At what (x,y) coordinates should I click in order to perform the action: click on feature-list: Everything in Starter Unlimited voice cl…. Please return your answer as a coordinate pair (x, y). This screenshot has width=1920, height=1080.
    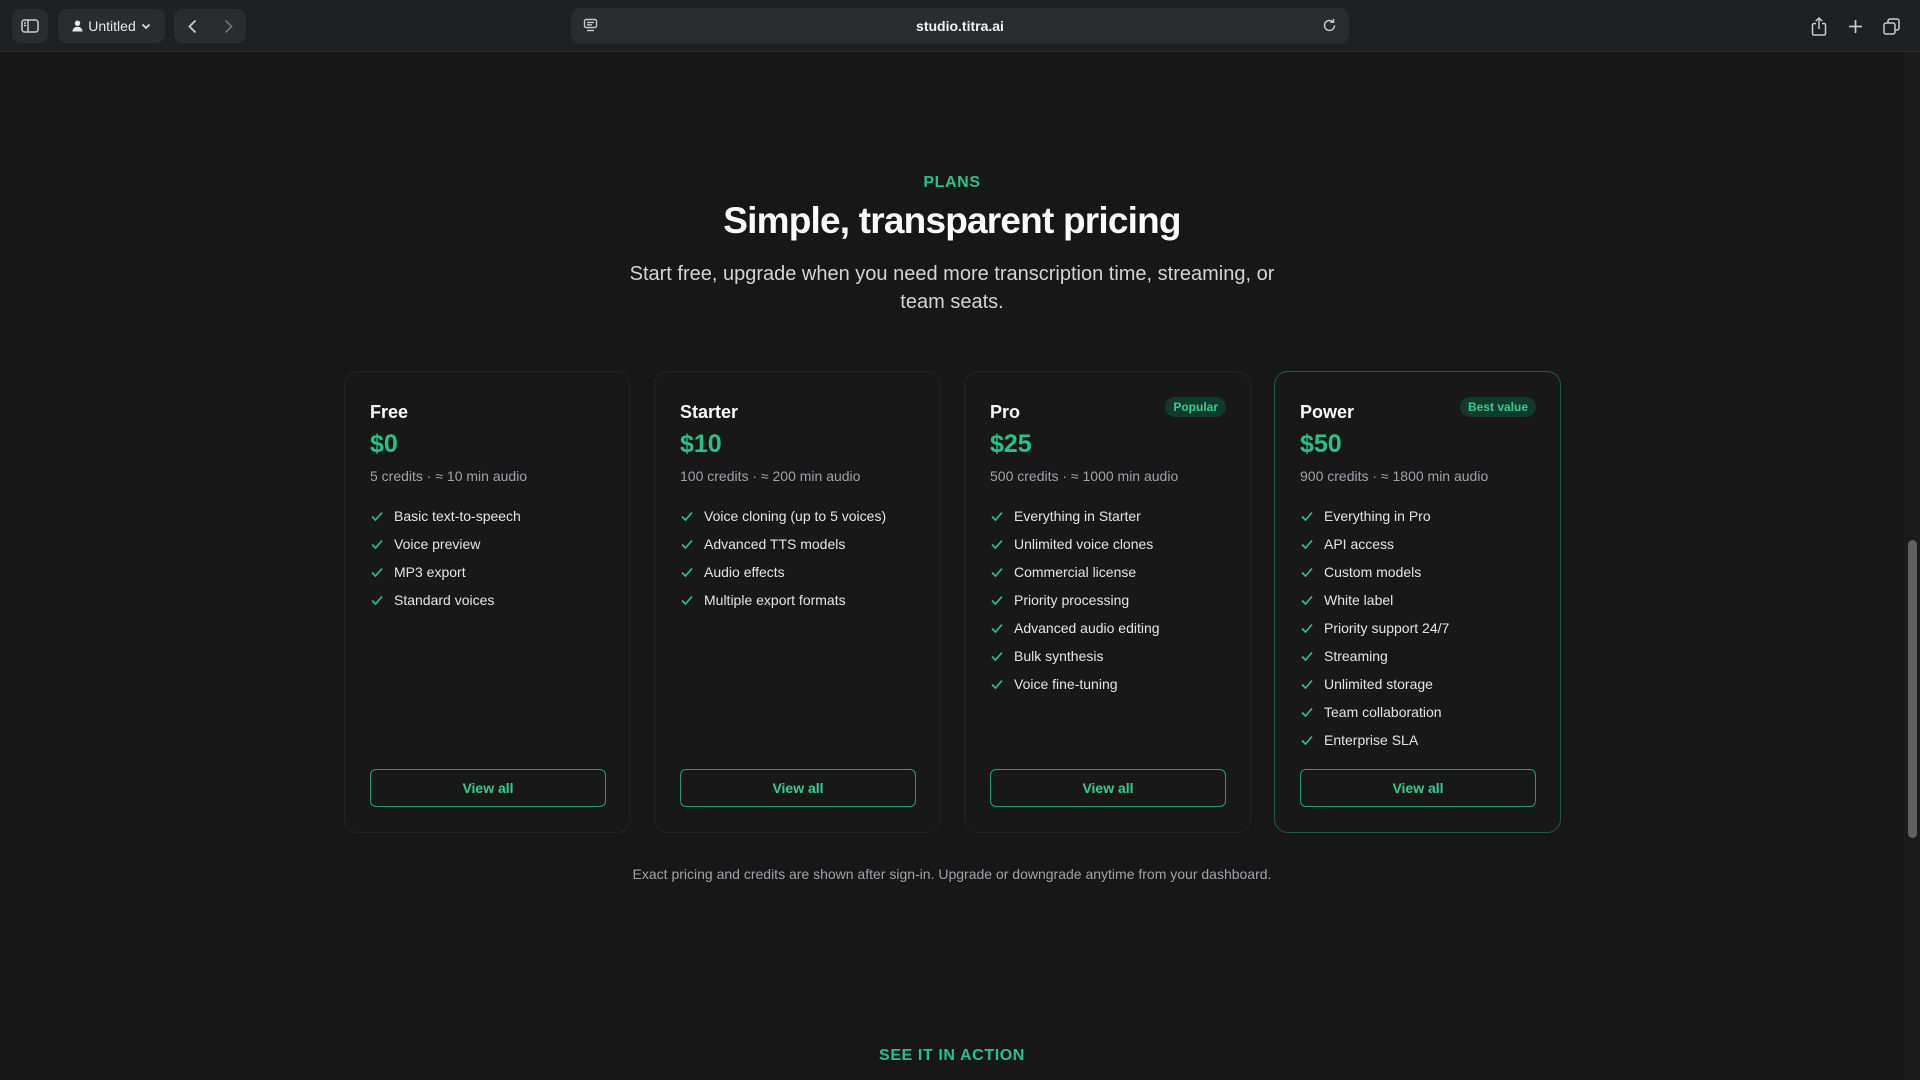
    Looking at the image, I should click on (1075, 600).